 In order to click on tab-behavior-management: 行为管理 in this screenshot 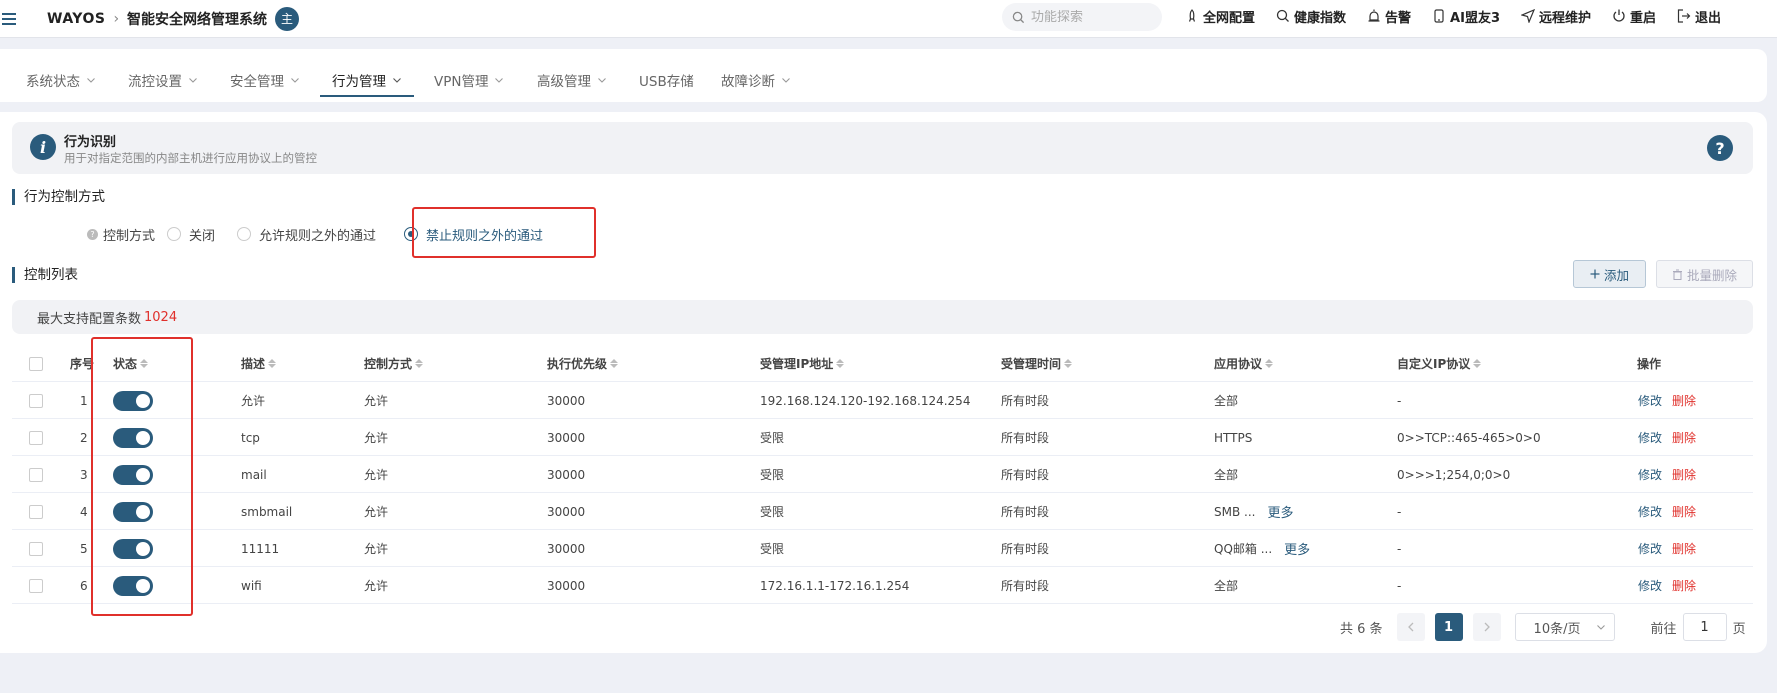, I will do `click(367, 82)`.